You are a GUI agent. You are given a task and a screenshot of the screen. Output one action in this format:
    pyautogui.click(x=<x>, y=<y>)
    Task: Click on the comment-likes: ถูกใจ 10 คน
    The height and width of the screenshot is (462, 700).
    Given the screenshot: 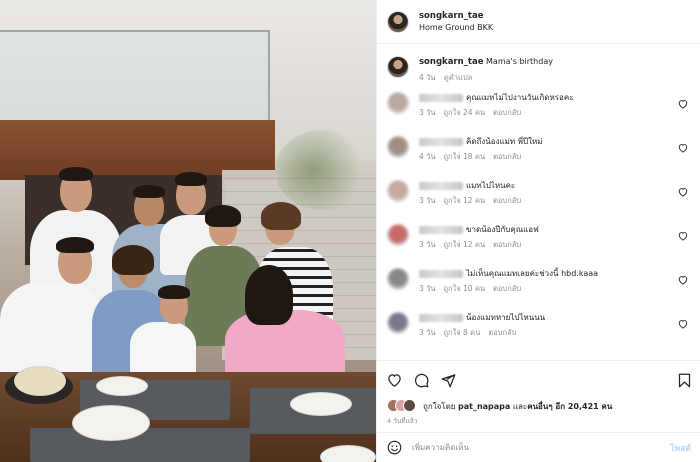 What is the action you would take?
    pyautogui.click(x=465, y=288)
    